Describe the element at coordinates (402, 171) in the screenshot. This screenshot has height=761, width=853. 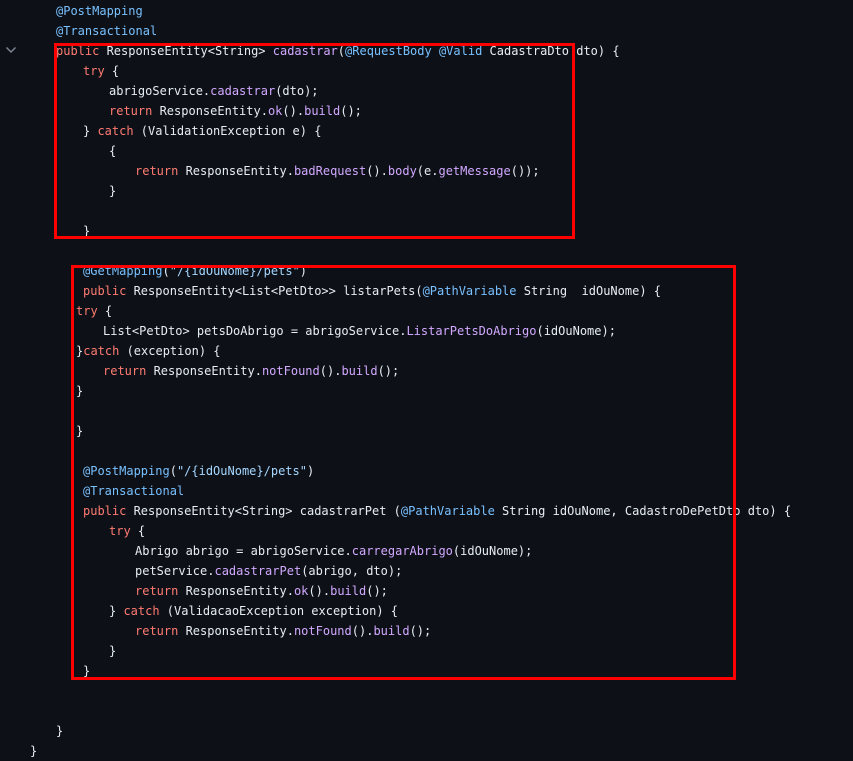
I see `code-token-method: body` at that location.